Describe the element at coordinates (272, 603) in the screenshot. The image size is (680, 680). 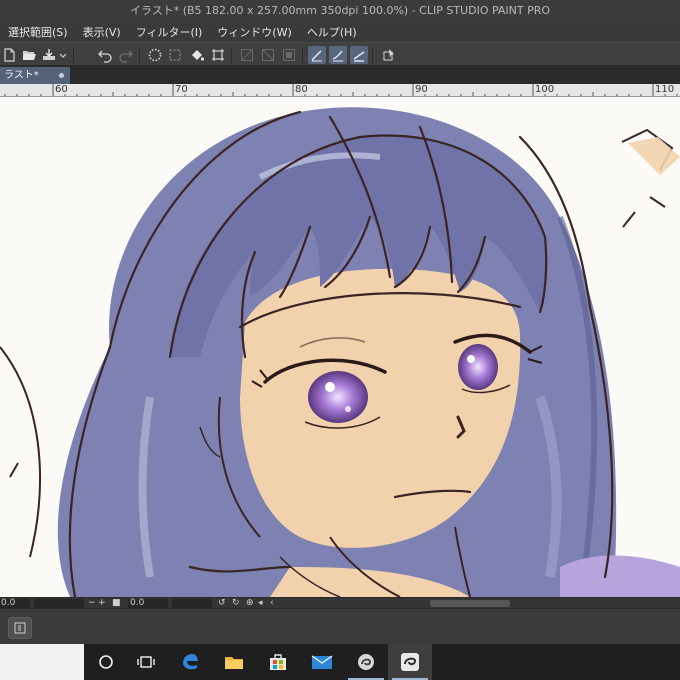
I see `scroll-left-icon: ‹` at that location.